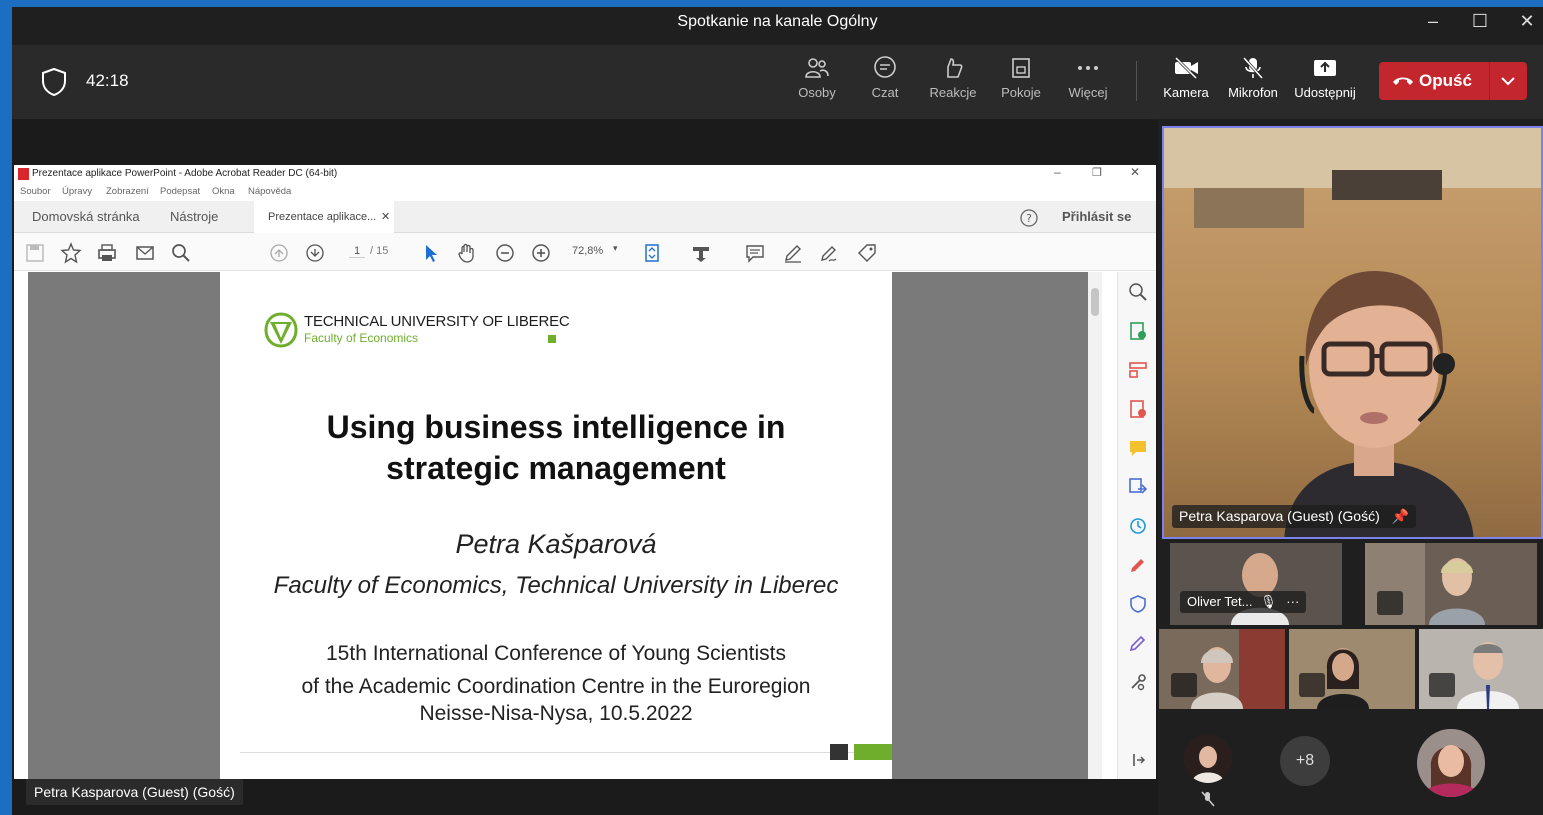 The image size is (1543, 815). Describe the element at coordinates (1253, 92) in the screenshot. I see `microphone-label: Mikrofon` at that location.